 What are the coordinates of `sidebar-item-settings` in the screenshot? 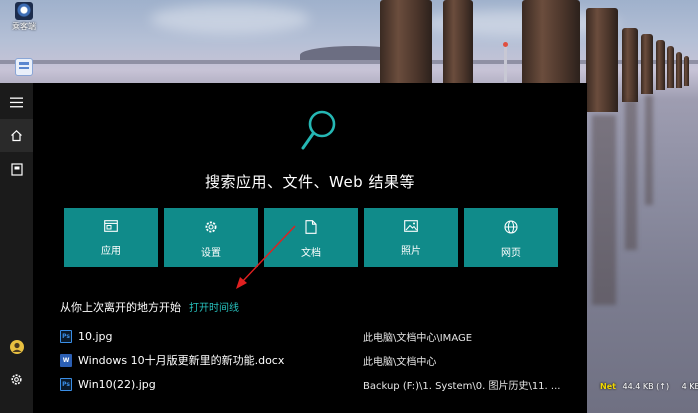 It's located at (16, 379).